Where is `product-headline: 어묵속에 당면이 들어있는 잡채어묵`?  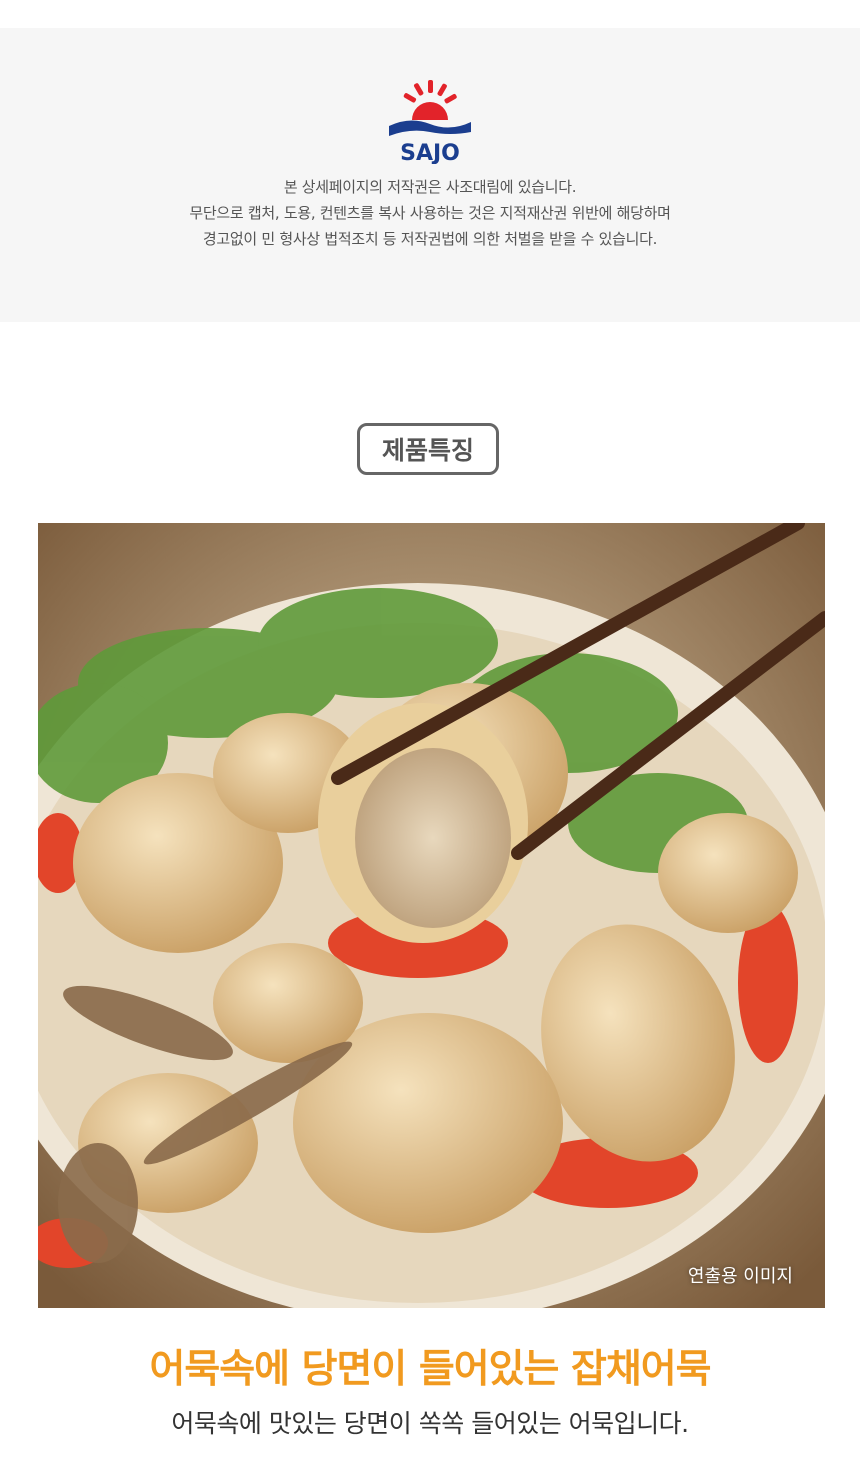 product-headline: 어묵속에 당면이 들어있는 잡채어묵 is located at coordinates (430, 1369).